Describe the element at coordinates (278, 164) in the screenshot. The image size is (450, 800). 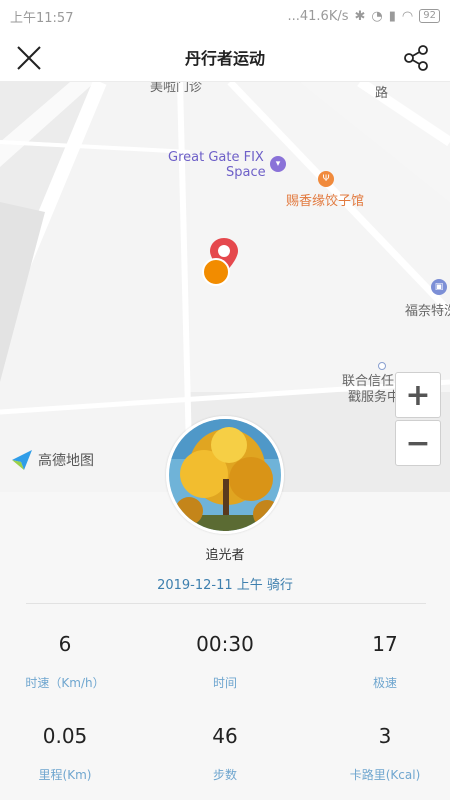
I see `shopping-cart-icon: ▾` at that location.